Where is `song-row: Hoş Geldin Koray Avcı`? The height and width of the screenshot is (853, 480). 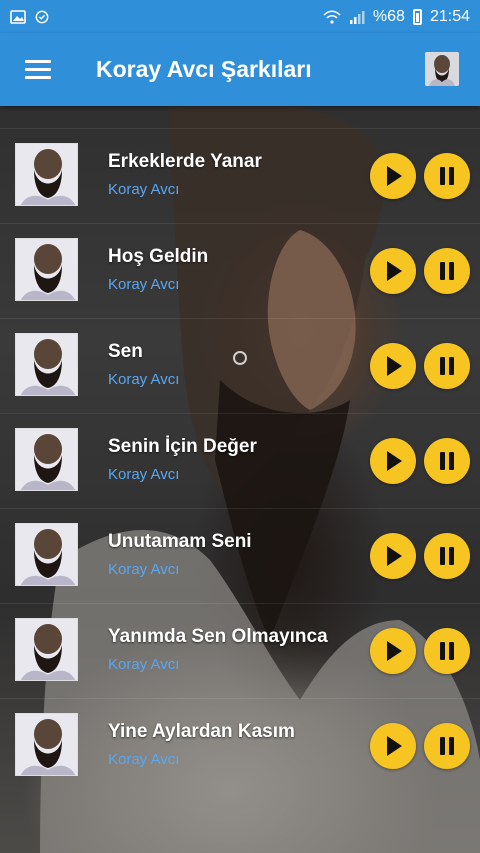 song-row: Hoş Geldin Koray Avcı is located at coordinates (240, 271).